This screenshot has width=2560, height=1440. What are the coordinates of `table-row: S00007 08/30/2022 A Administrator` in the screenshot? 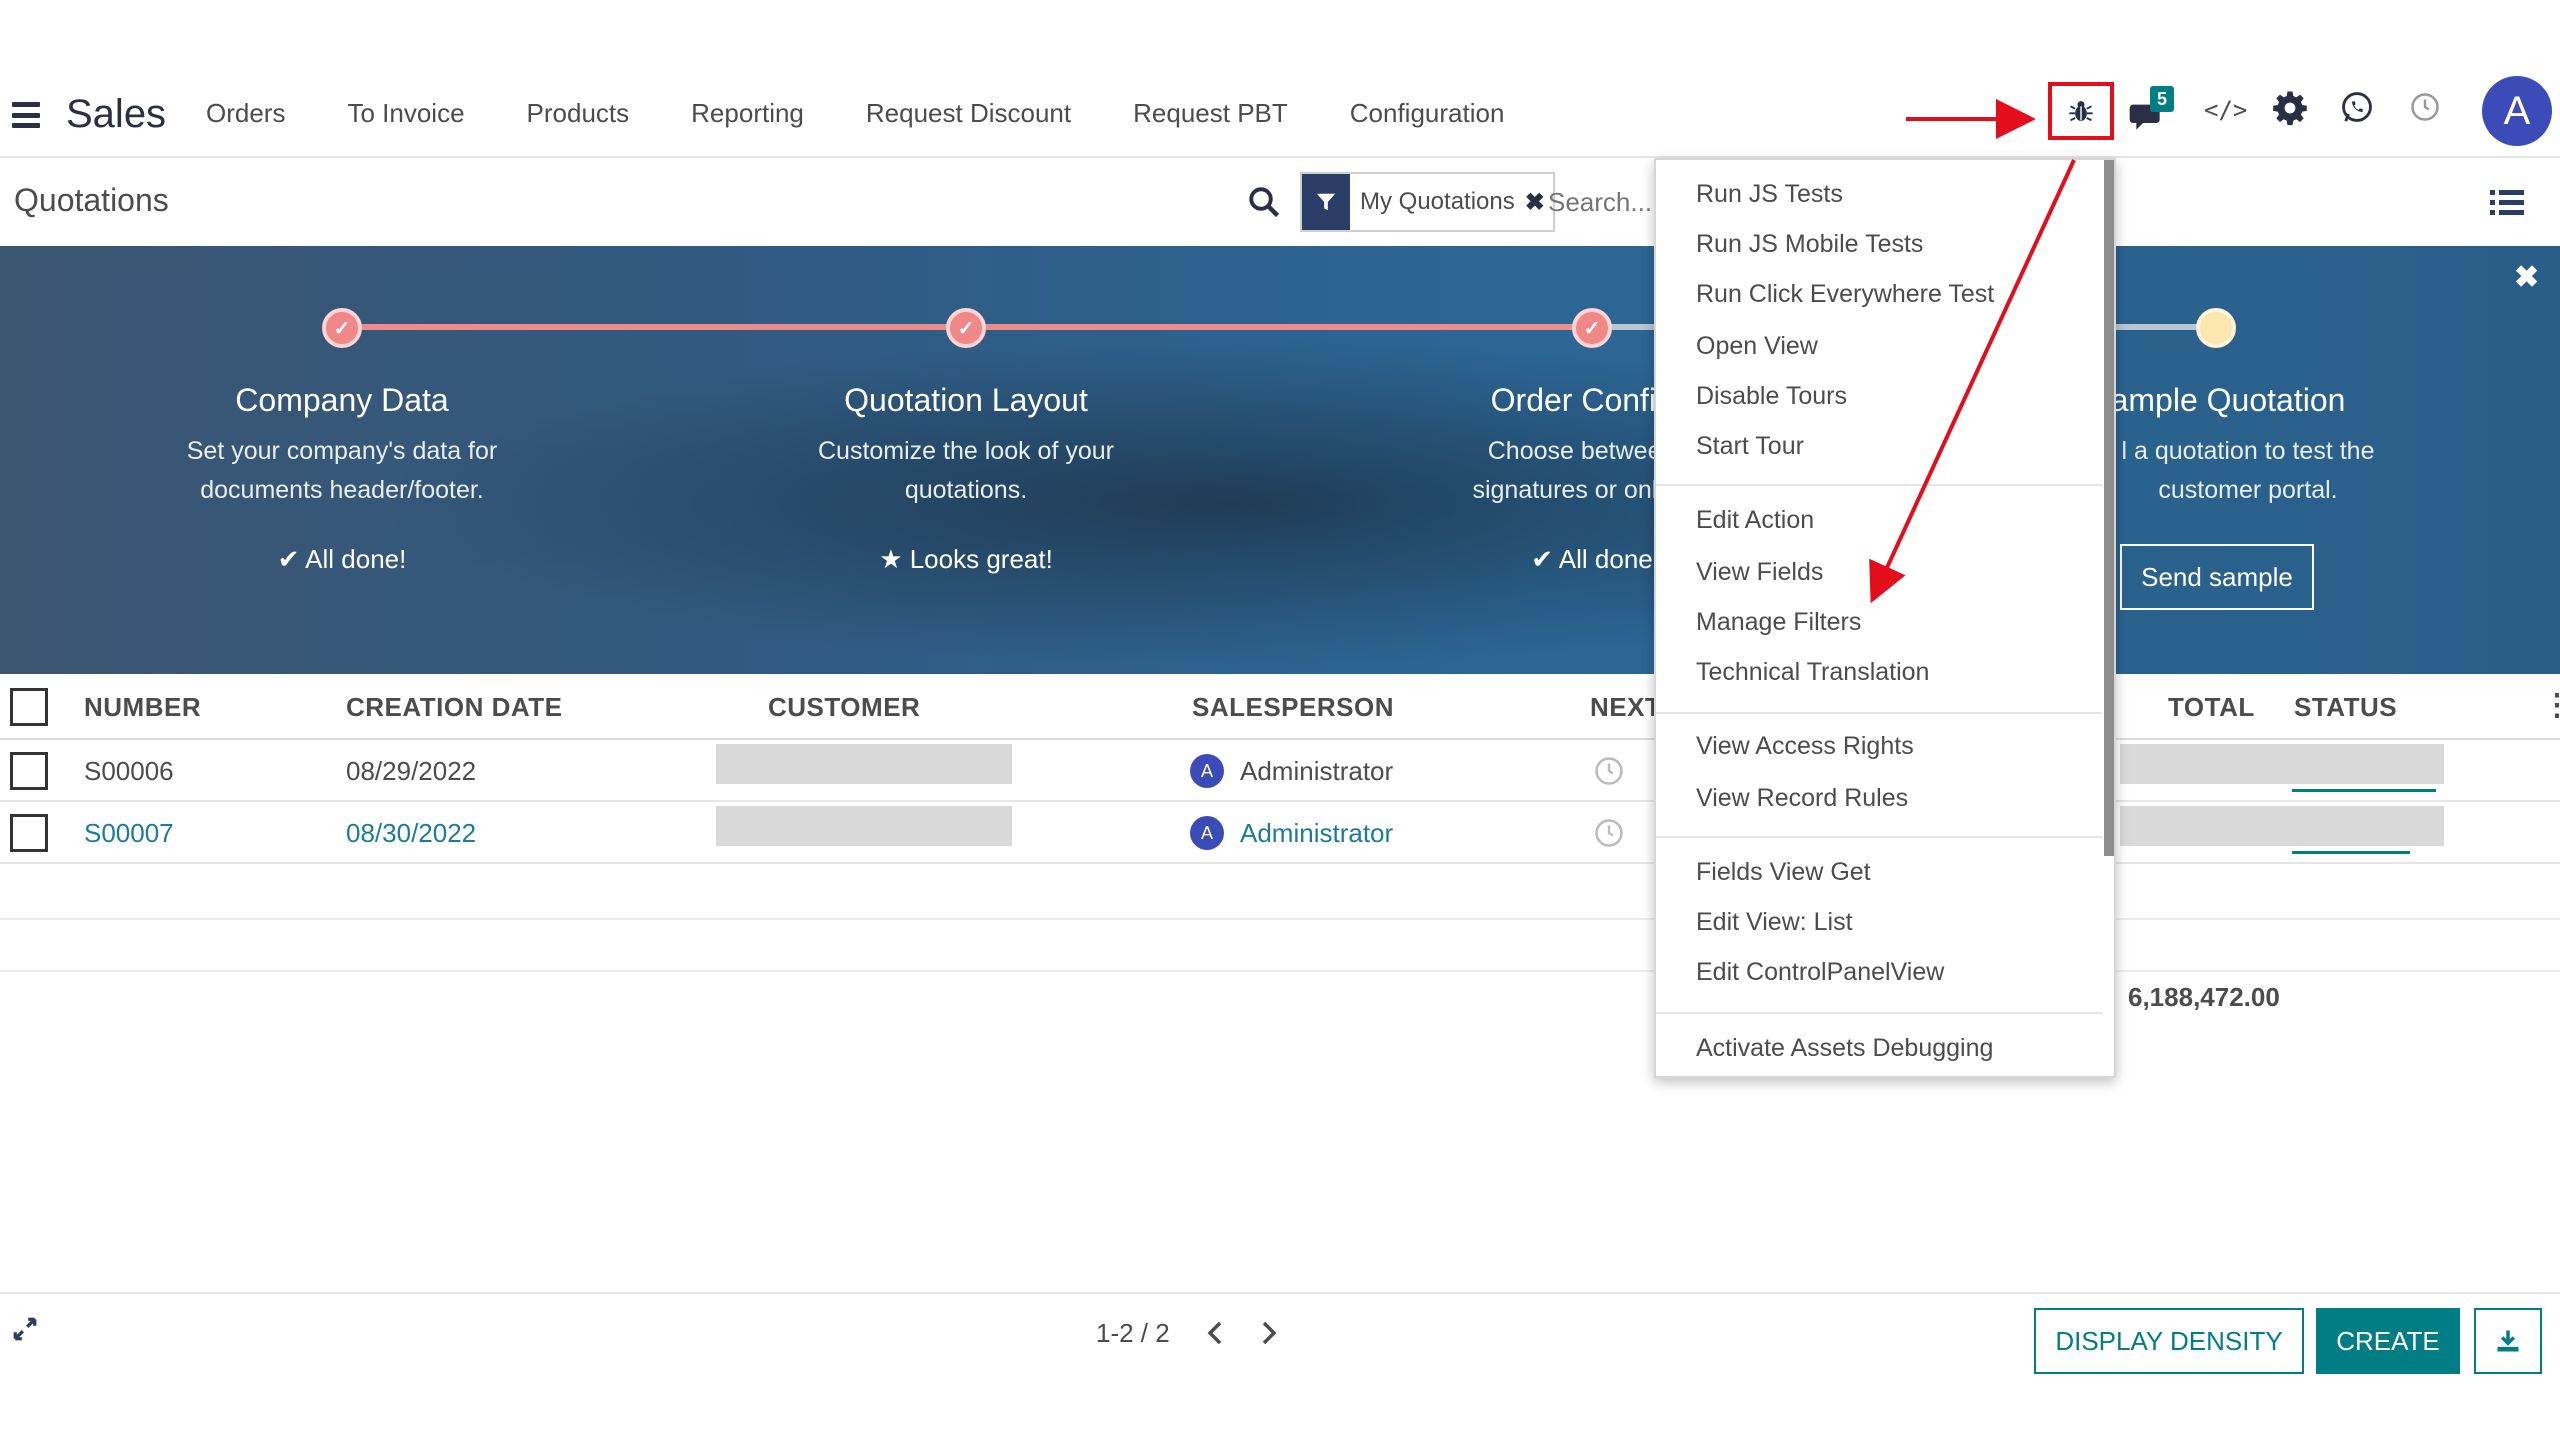 It's located at (1280, 833).